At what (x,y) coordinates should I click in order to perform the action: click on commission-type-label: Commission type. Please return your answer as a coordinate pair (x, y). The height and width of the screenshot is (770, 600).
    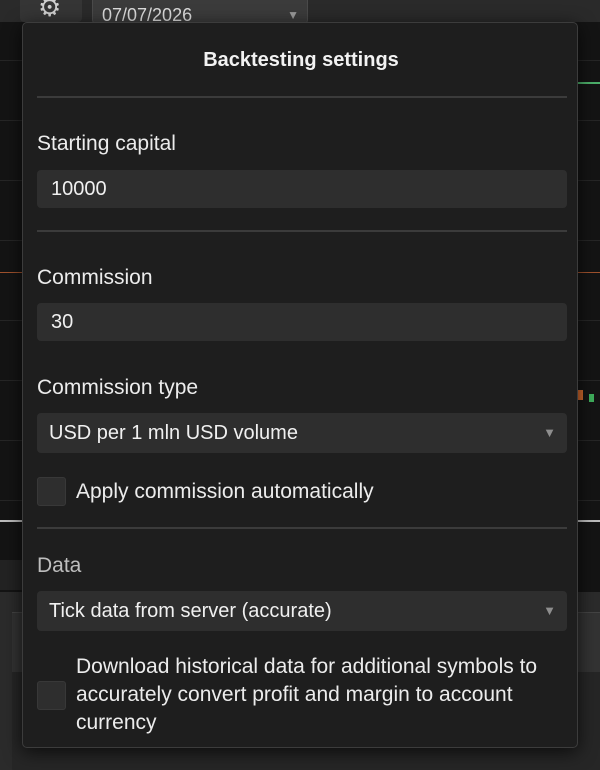
    Looking at the image, I should click on (118, 387).